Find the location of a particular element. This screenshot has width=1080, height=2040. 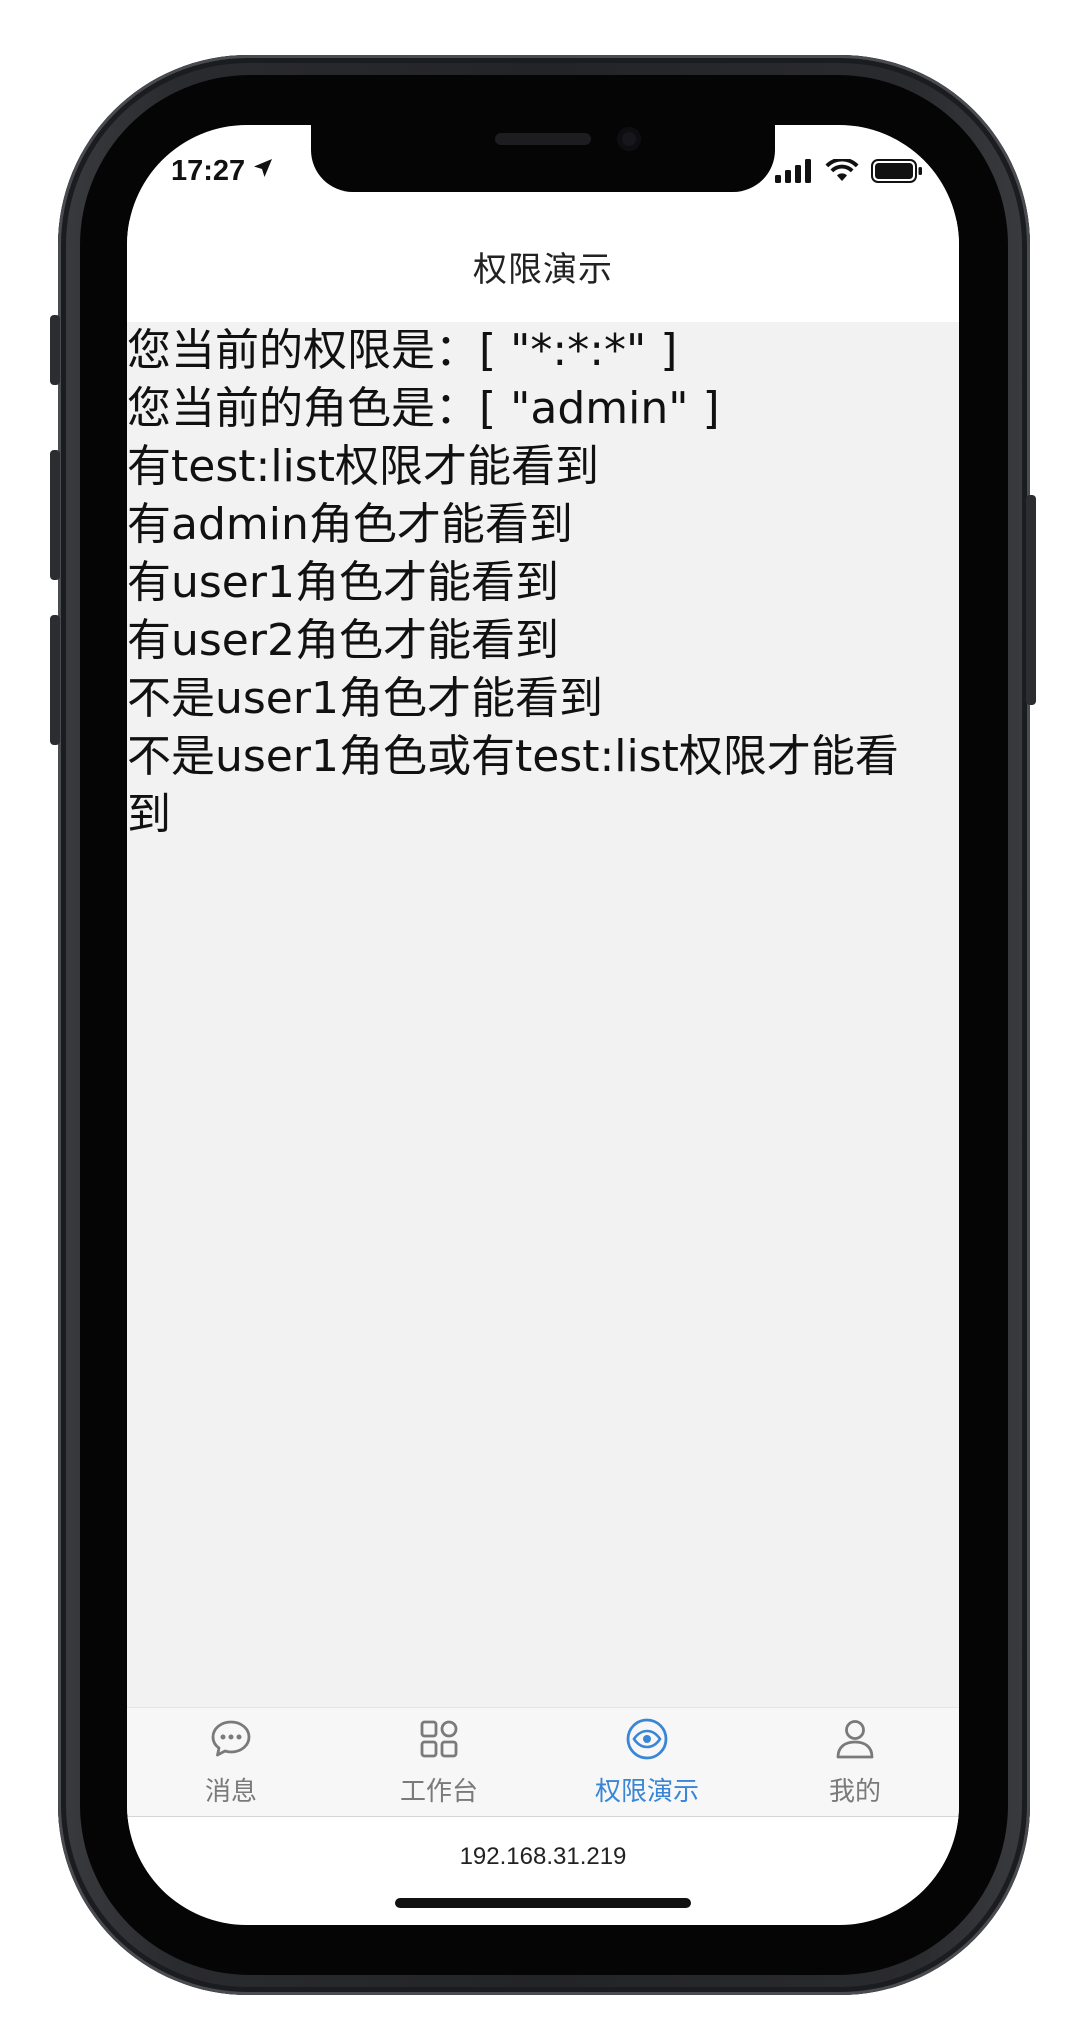

has-user1-role-line: 有user1角色才能看到 is located at coordinates (343, 582).